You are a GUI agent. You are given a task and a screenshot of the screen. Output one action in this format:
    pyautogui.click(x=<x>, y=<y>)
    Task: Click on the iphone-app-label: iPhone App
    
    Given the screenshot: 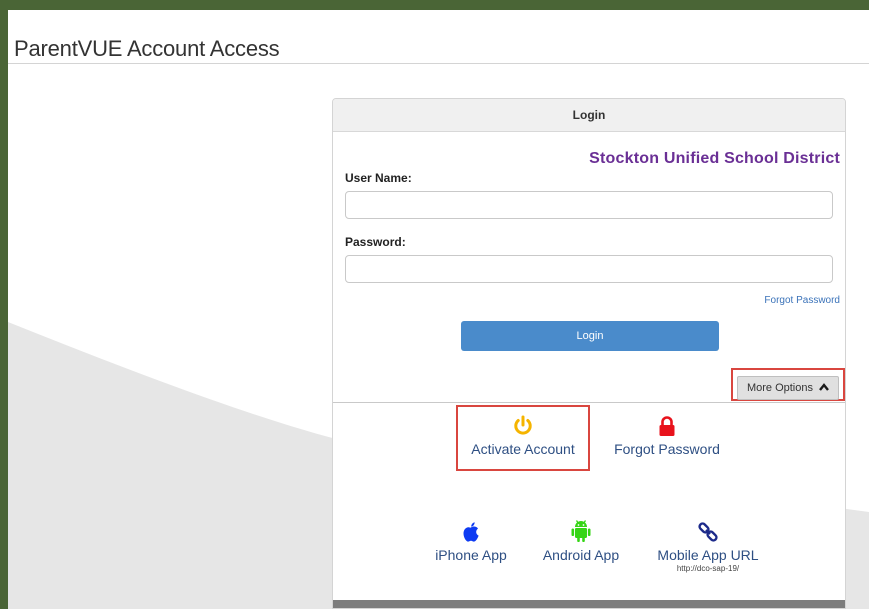 What is the action you would take?
    pyautogui.click(x=471, y=555)
    